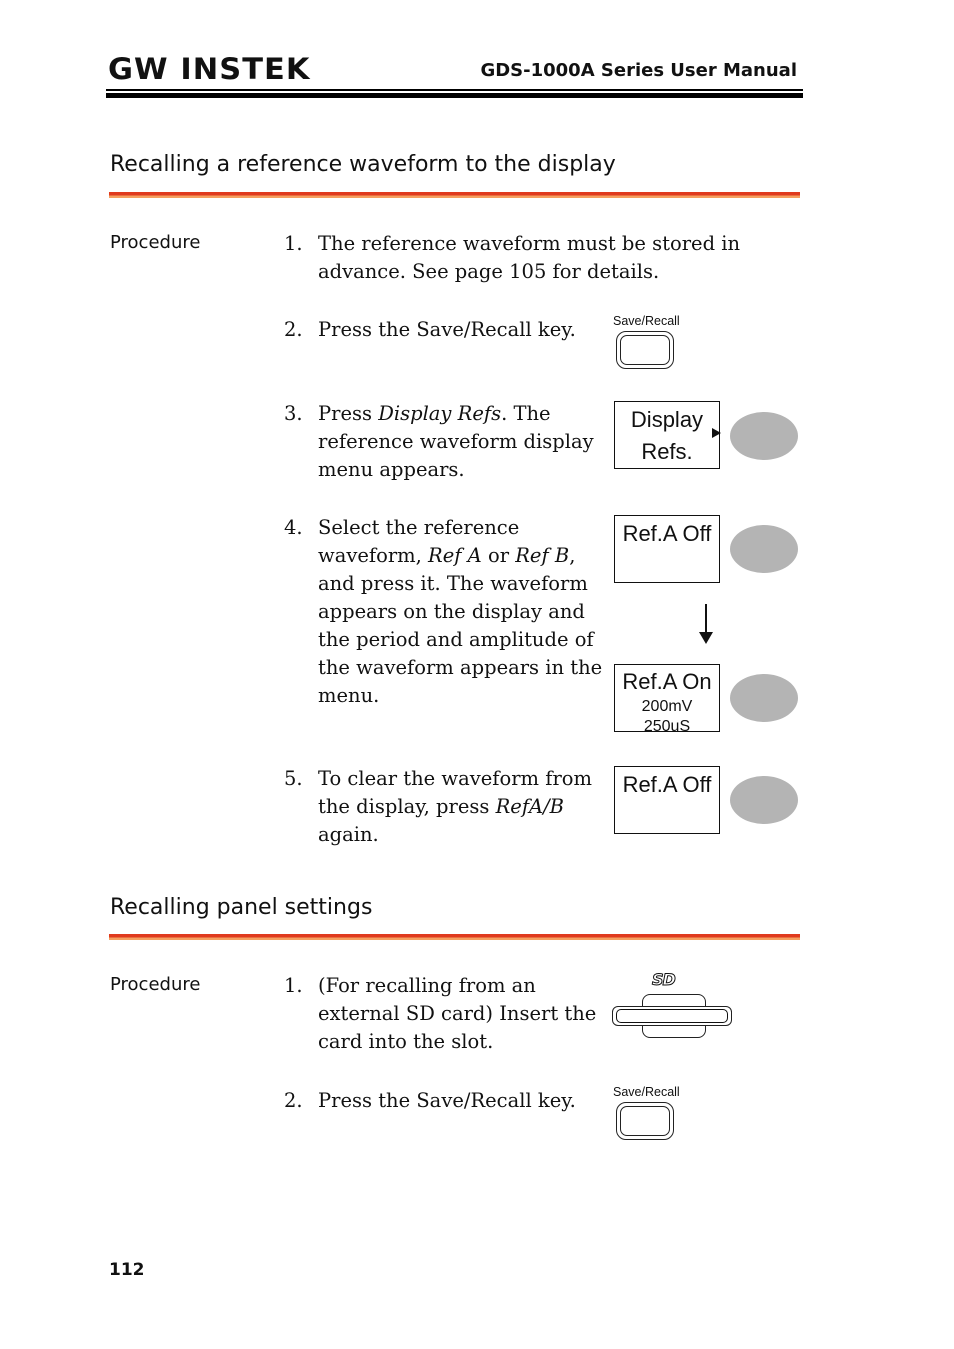 The width and height of the screenshot is (954, 1349). I want to click on ref-a-amplitude: 200mV, so click(667, 706).